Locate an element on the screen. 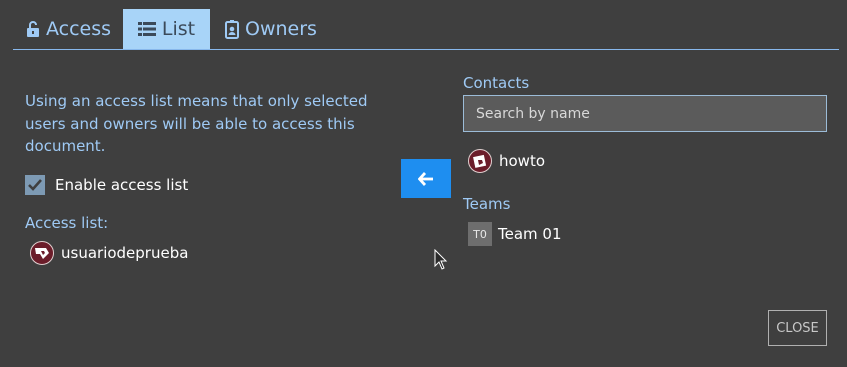  id-badge-icon is located at coordinates (232, 29).